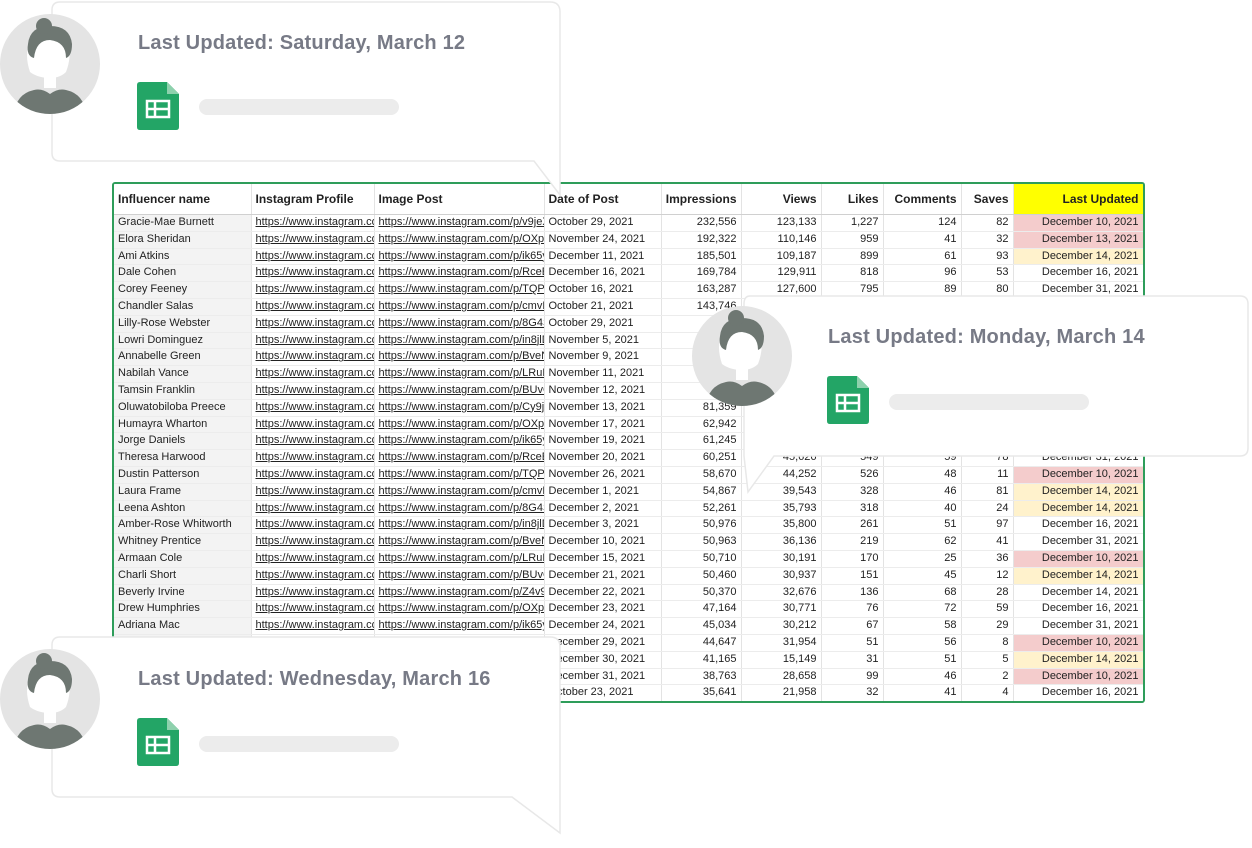 This screenshot has width=1252, height=848. Describe the element at coordinates (603, 357) in the screenshot. I see `cell-date-of-post: November 9, 2021` at that location.